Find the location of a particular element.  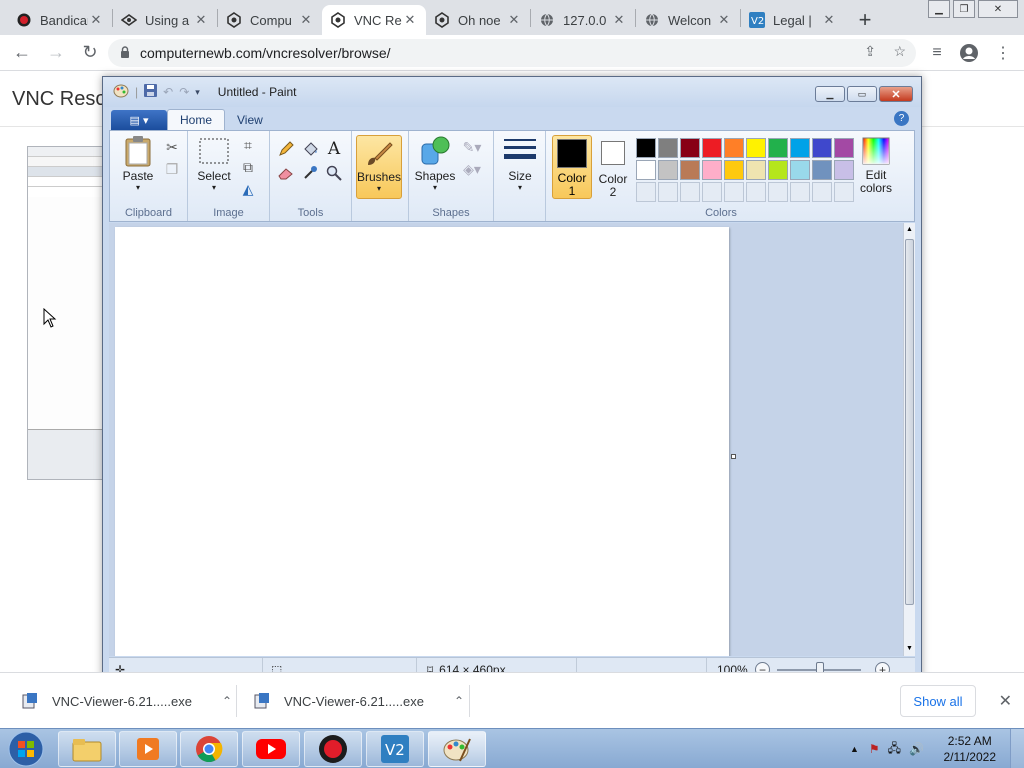

vertical-scrollbar: ▲ ▼ is located at coordinates (909, 439).